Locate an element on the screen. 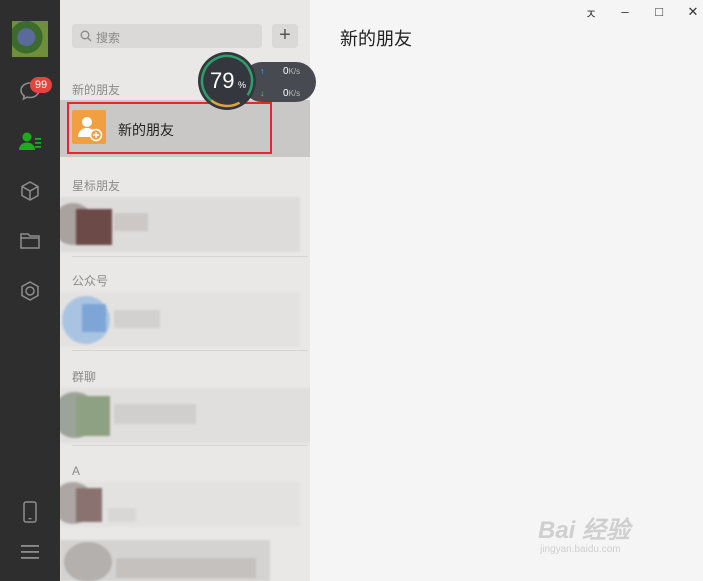 Image resolution: width=703 pixels, height=581 pixels. cube-icon is located at coordinates (30, 191).